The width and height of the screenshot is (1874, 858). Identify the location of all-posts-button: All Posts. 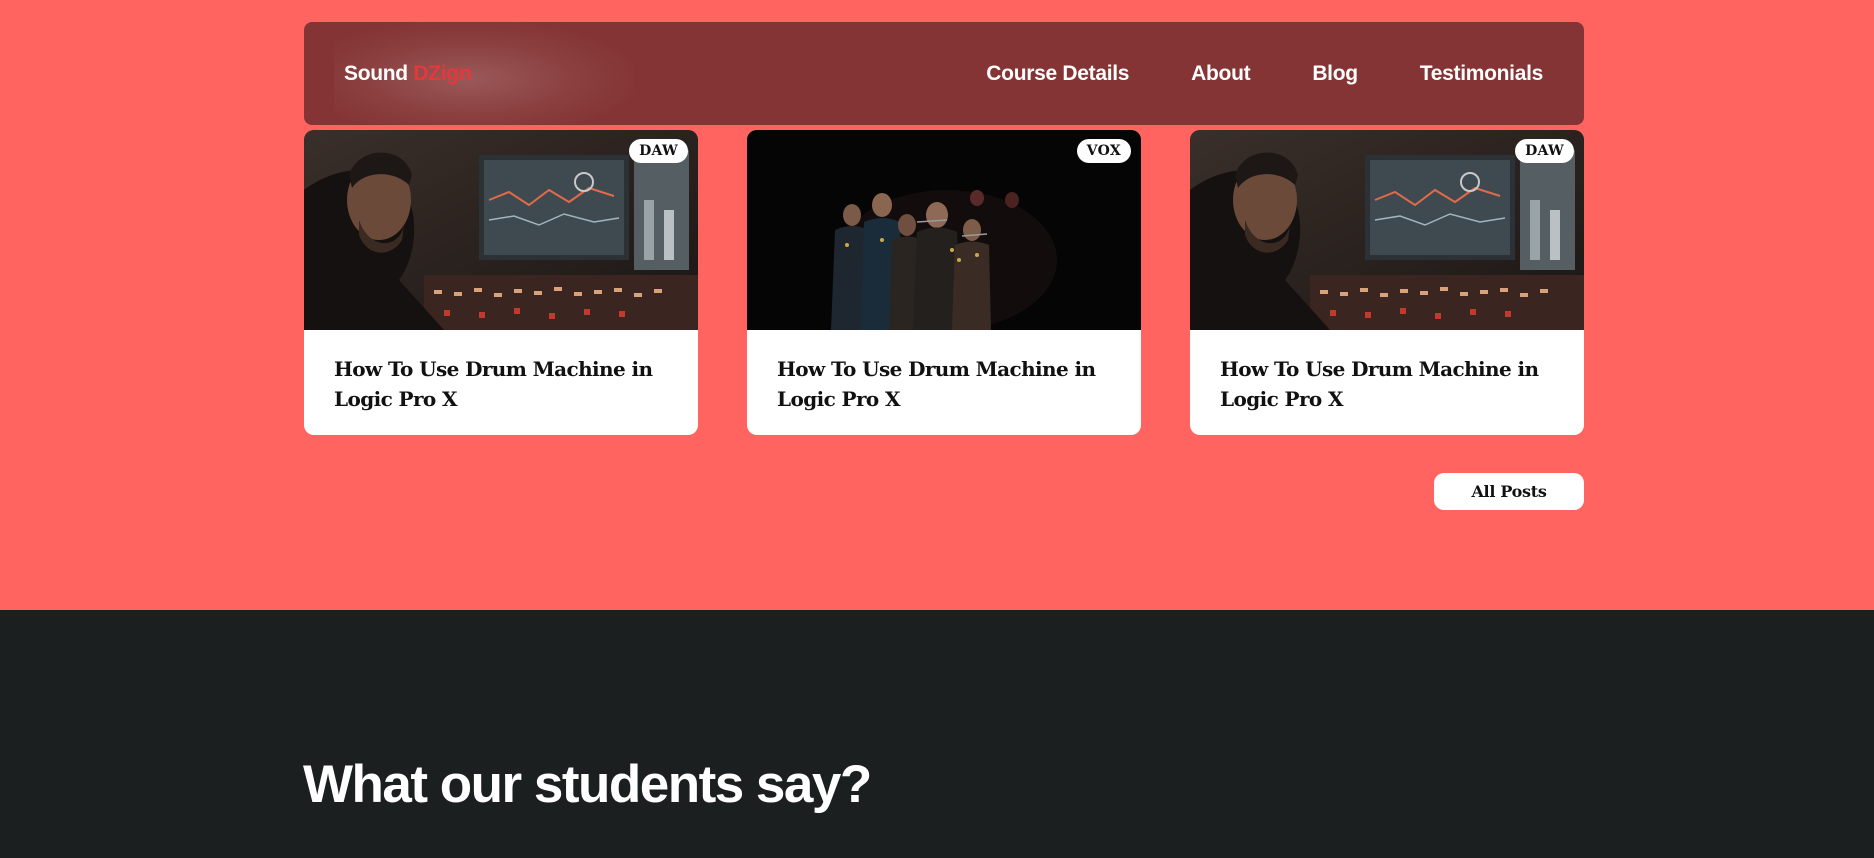
(1509, 491).